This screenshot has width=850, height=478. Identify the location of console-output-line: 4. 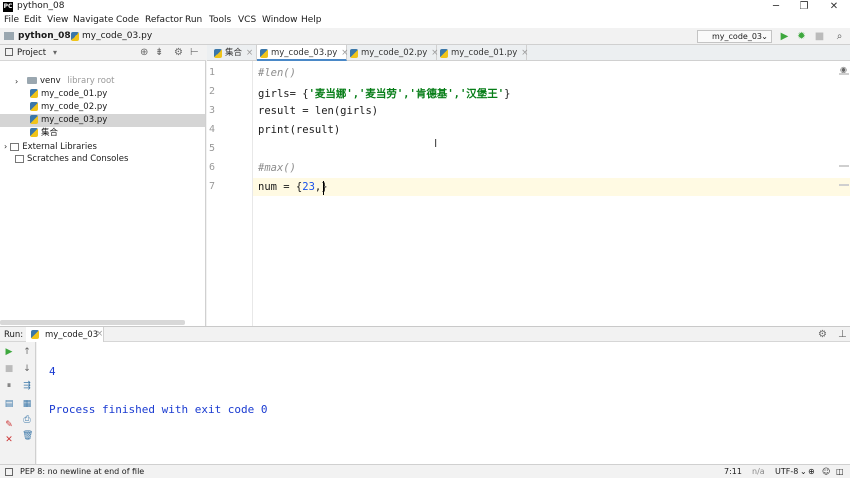
(52, 371).